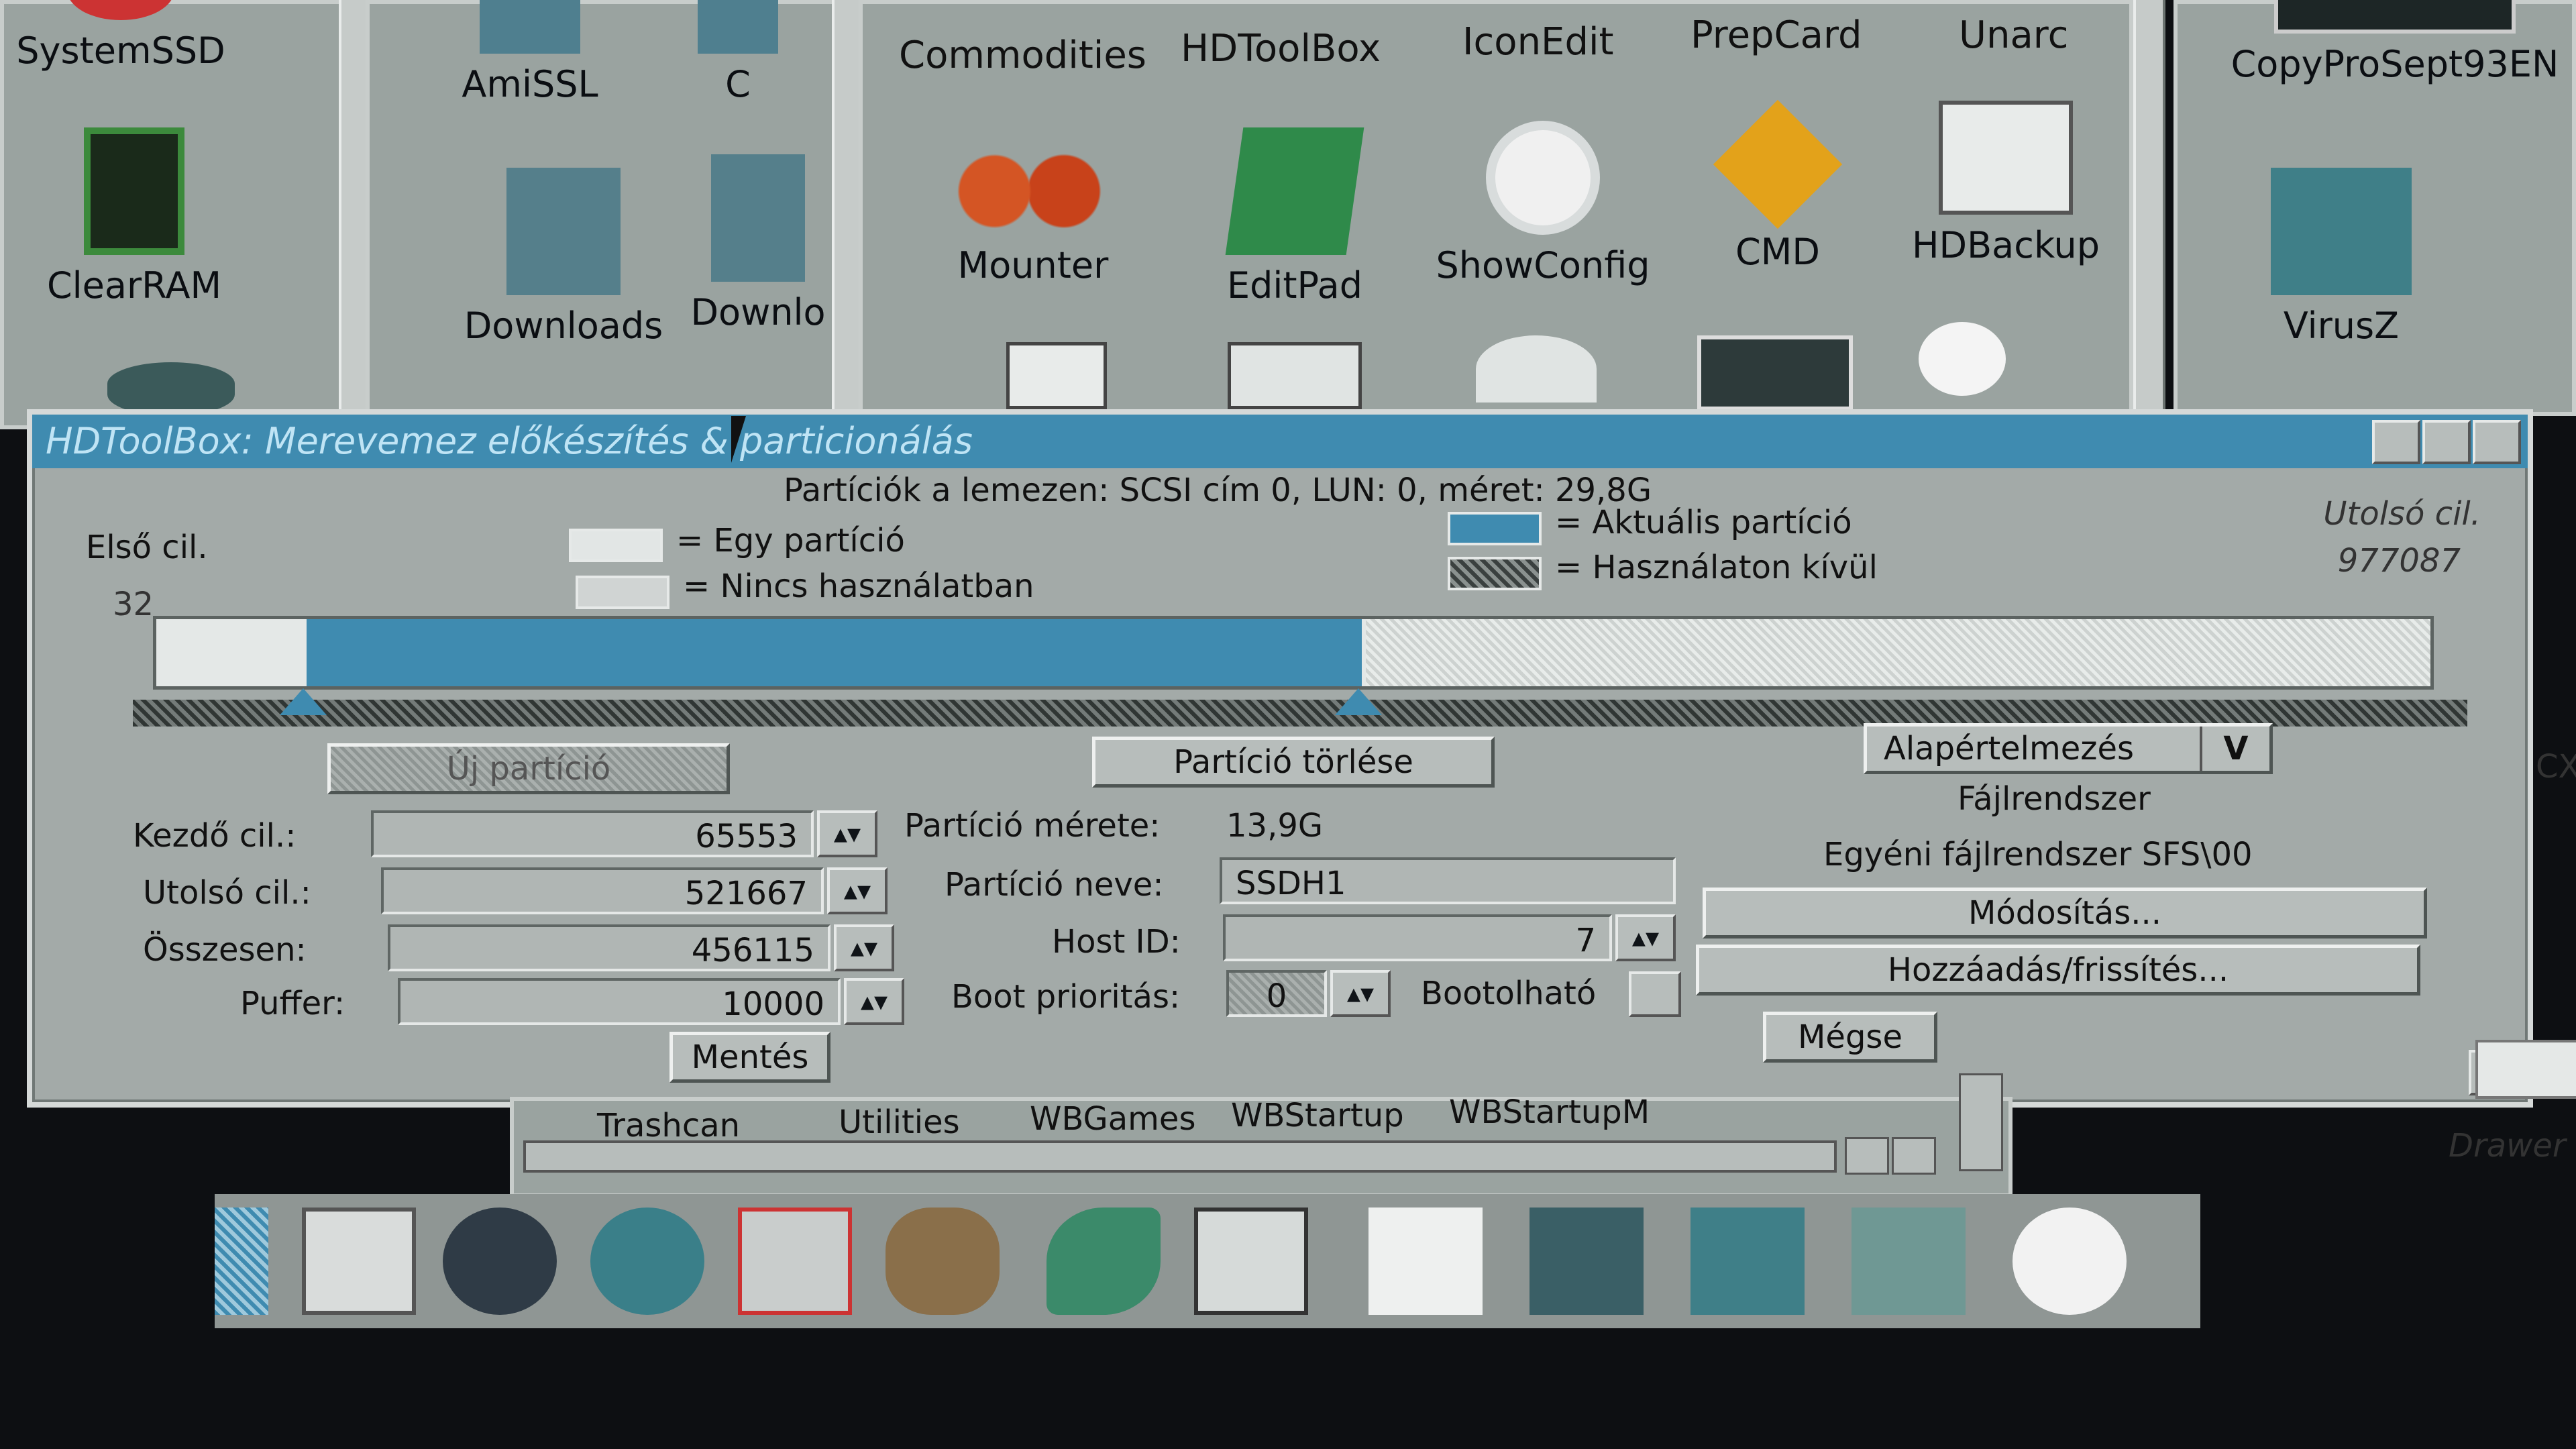 The width and height of the screenshot is (2576, 1449). I want to click on legend-swatch-one-partition, so click(616, 545).